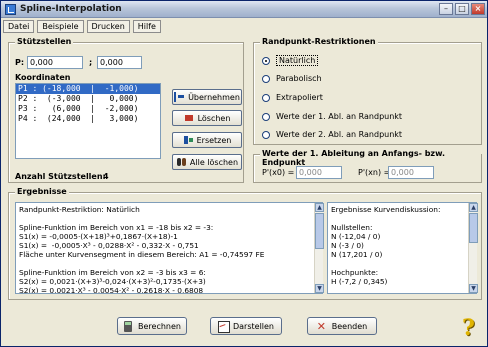 The width and height of the screenshot is (488, 347). Describe the element at coordinates (10, 9) in the screenshot. I see `app-icon` at that location.